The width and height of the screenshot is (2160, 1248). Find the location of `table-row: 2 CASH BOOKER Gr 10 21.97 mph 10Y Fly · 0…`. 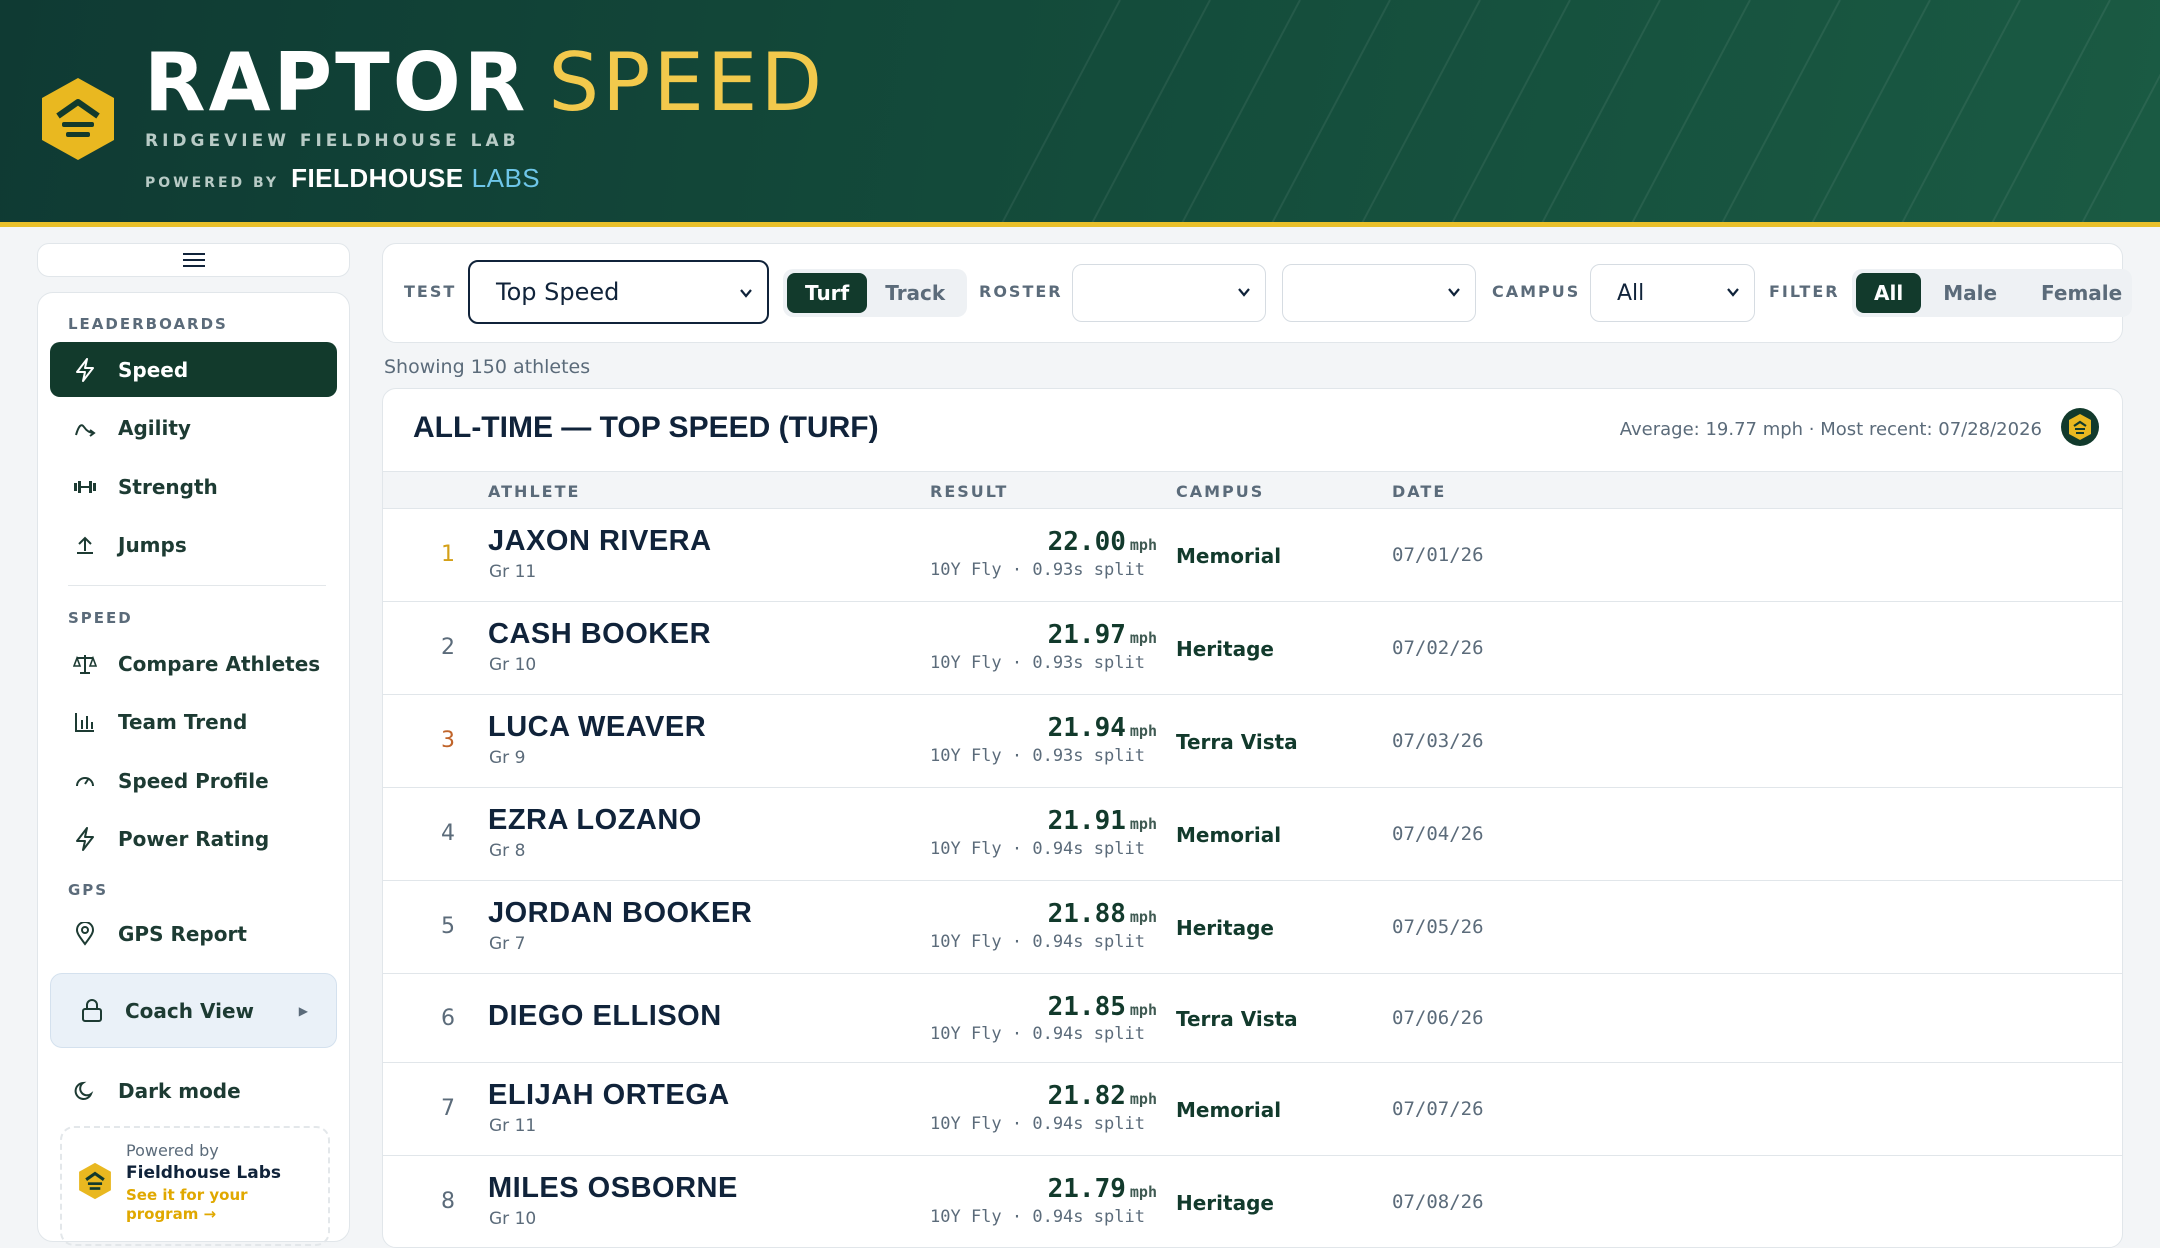

table-row: 2 CASH BOOKER Gr 10 21.97 mph 10Y Fly · 0… is located at coordinates (1252, 648).